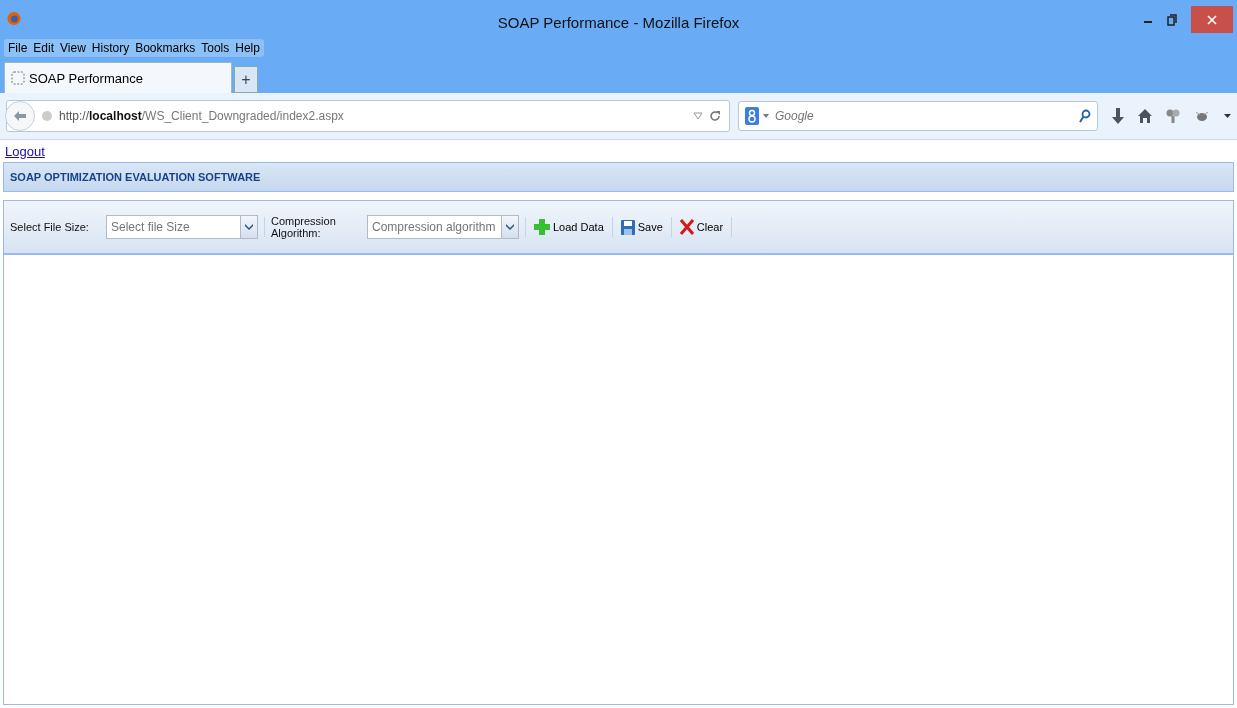  What do you see at coordinates (701, 227) in the screenshot?
I see `toolbar-button: Clear` at bounding box center [701, 227].